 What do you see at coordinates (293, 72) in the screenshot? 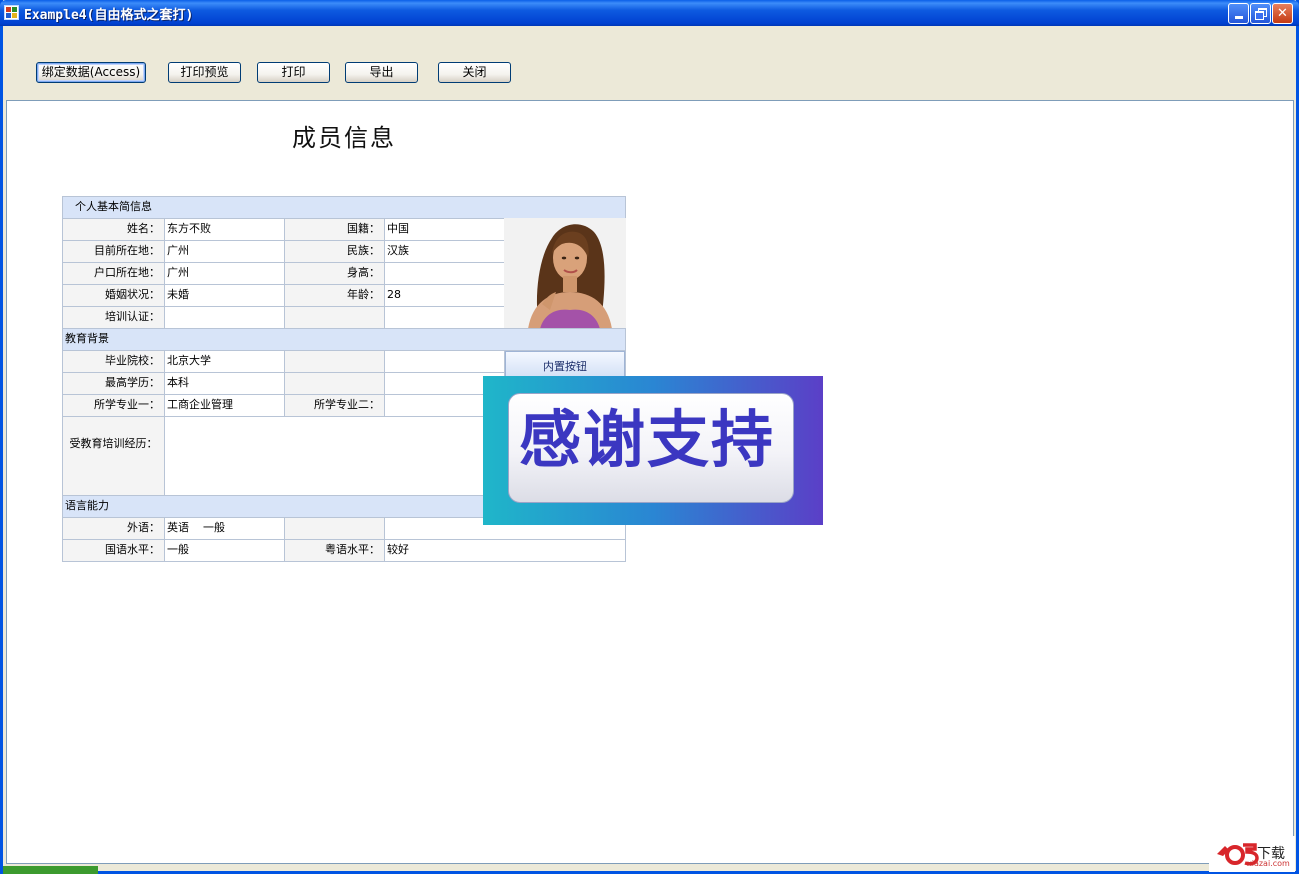
I see `print-button: 打印` at bounding box center [293, 72].